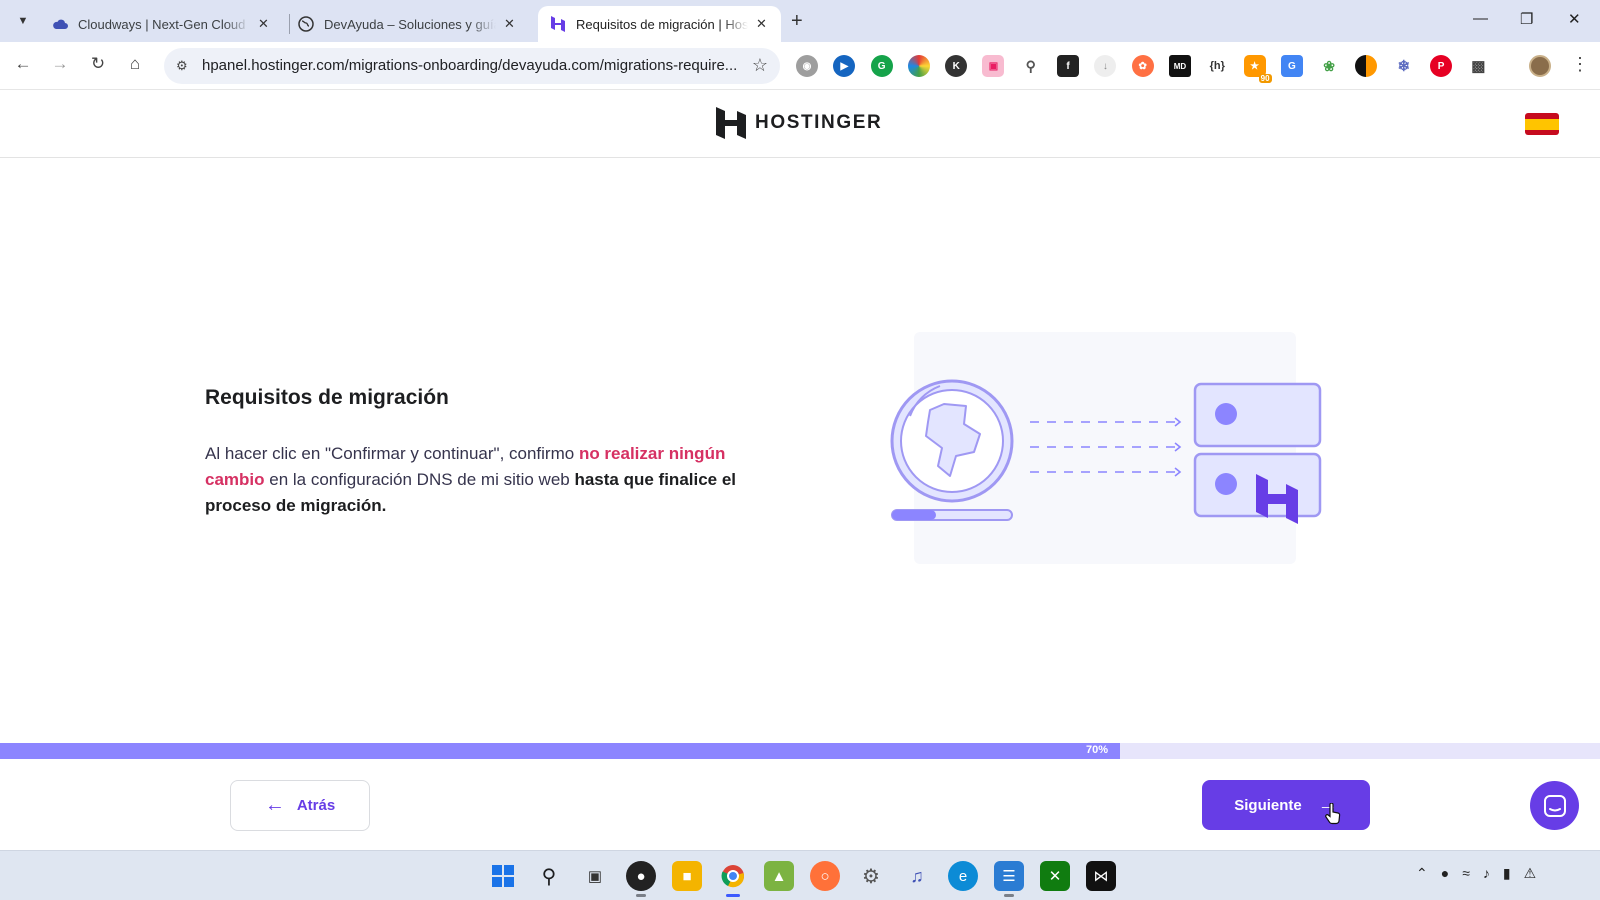  What do you see at coordinates (1507, 873) in the screenshot?
I see `battery-icon: ▮` at bounding box center [1507, 873].